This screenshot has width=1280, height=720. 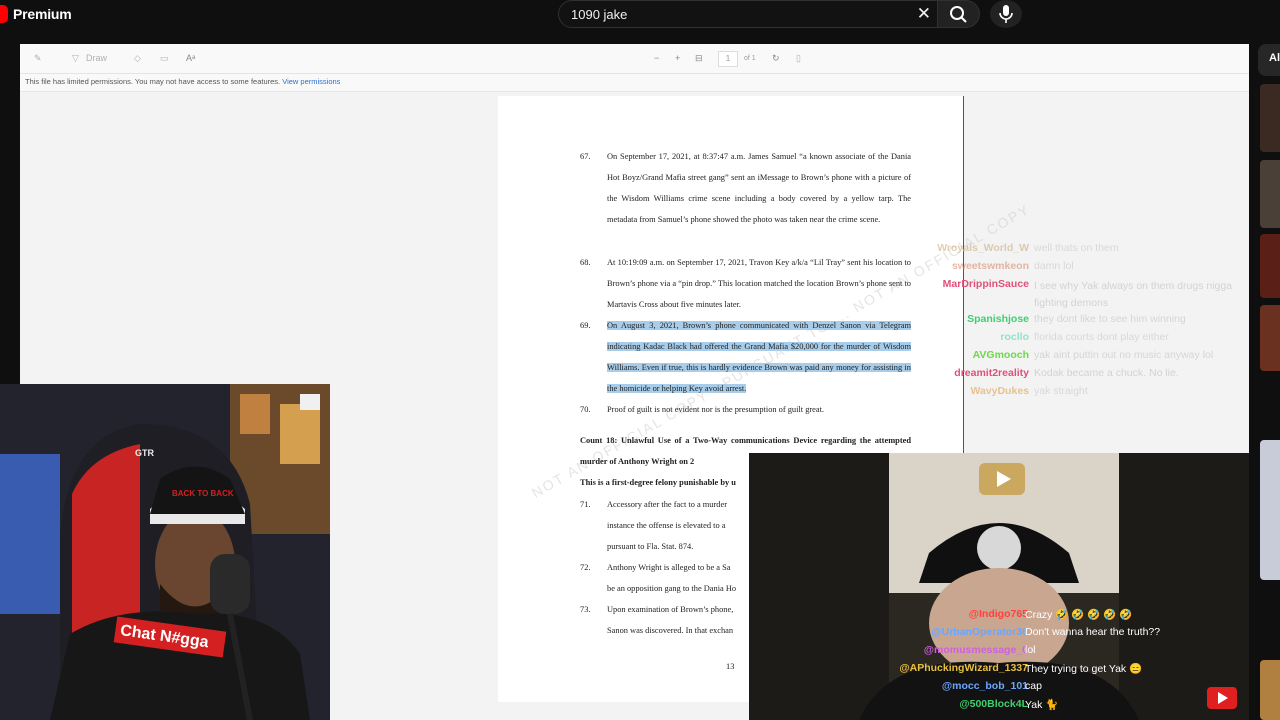 I want to click on voice-search-button, so click(x=1006, y=14).